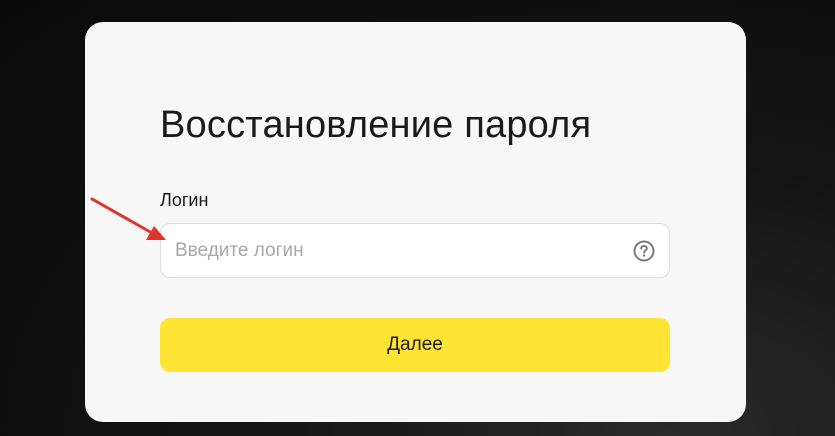  I want to click on page-title: Восстановление пароля, so click(376, 125).